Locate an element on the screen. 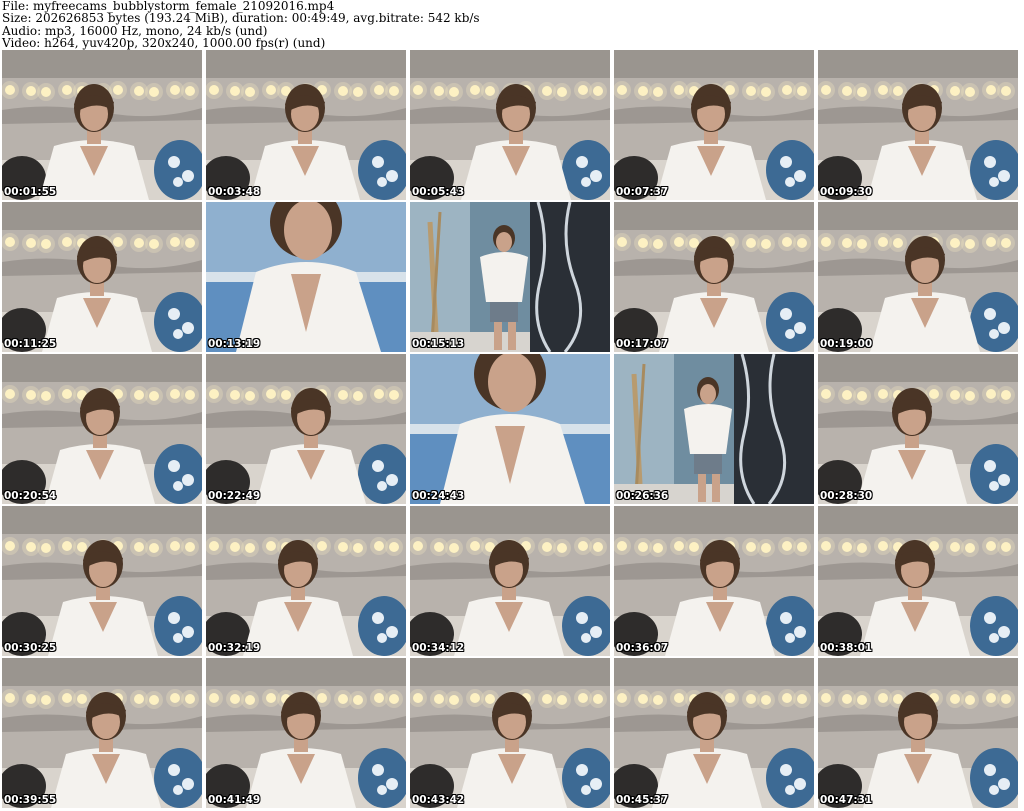  timestamp-label: 00:20:54 is located at coordinates (30, 496).